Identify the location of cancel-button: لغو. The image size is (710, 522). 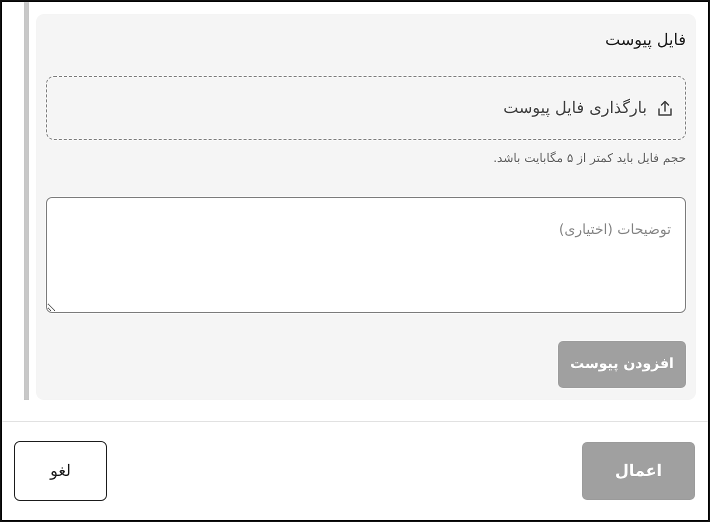
(60, 471).